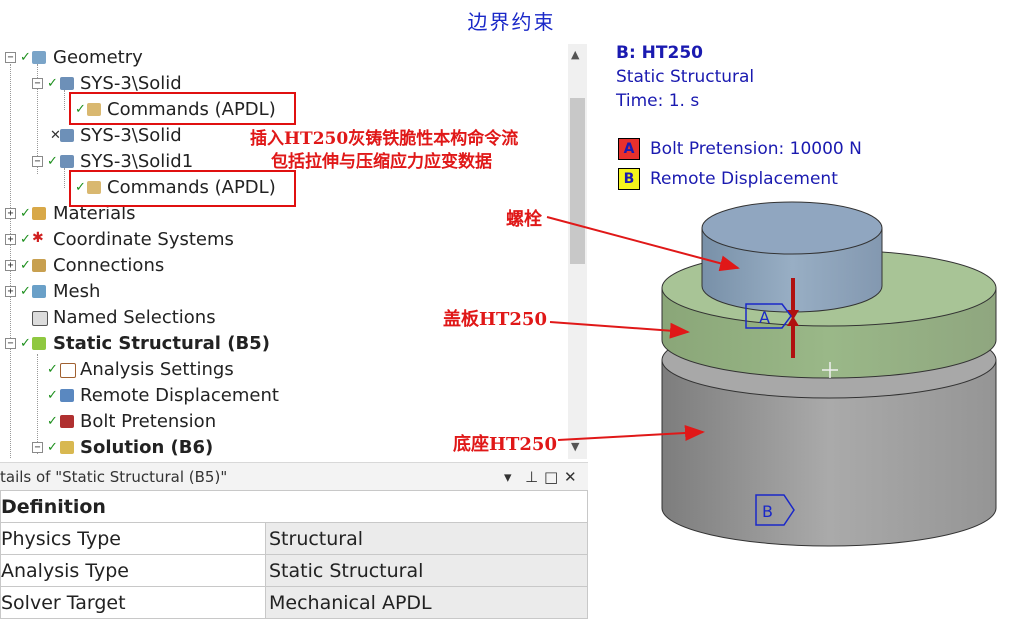 The height and width of the screenshot is (620, 1023). Describe the element at coordinates (524, 219) in the screenshot. I see `bolt-annotation: 螺栓` at that location.